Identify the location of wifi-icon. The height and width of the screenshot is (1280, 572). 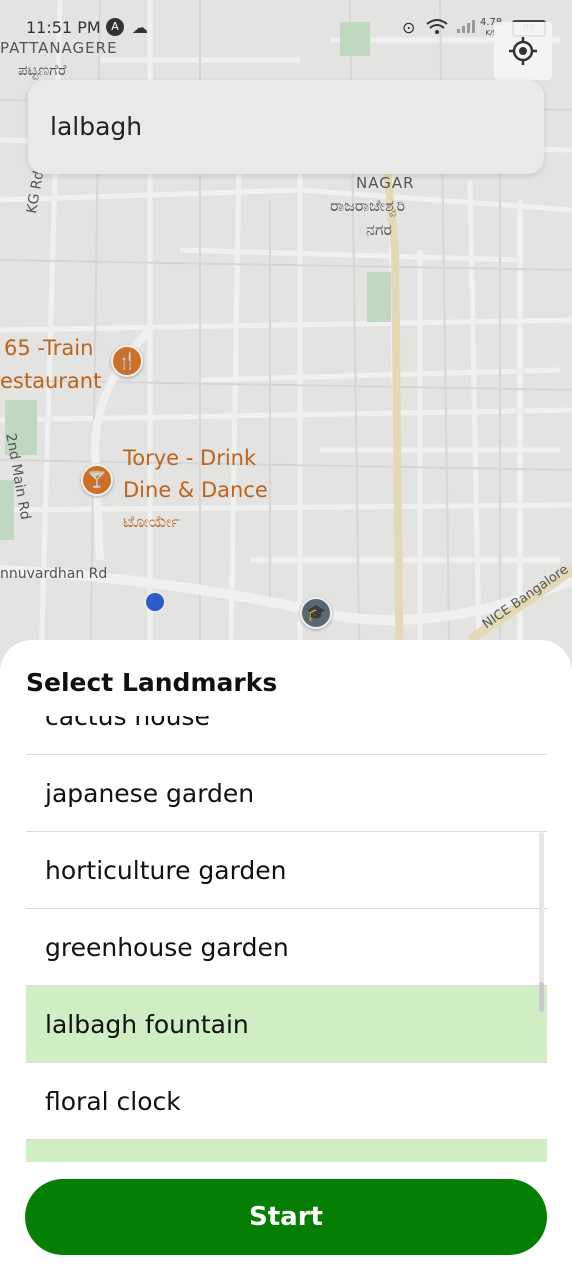
(437, 29).